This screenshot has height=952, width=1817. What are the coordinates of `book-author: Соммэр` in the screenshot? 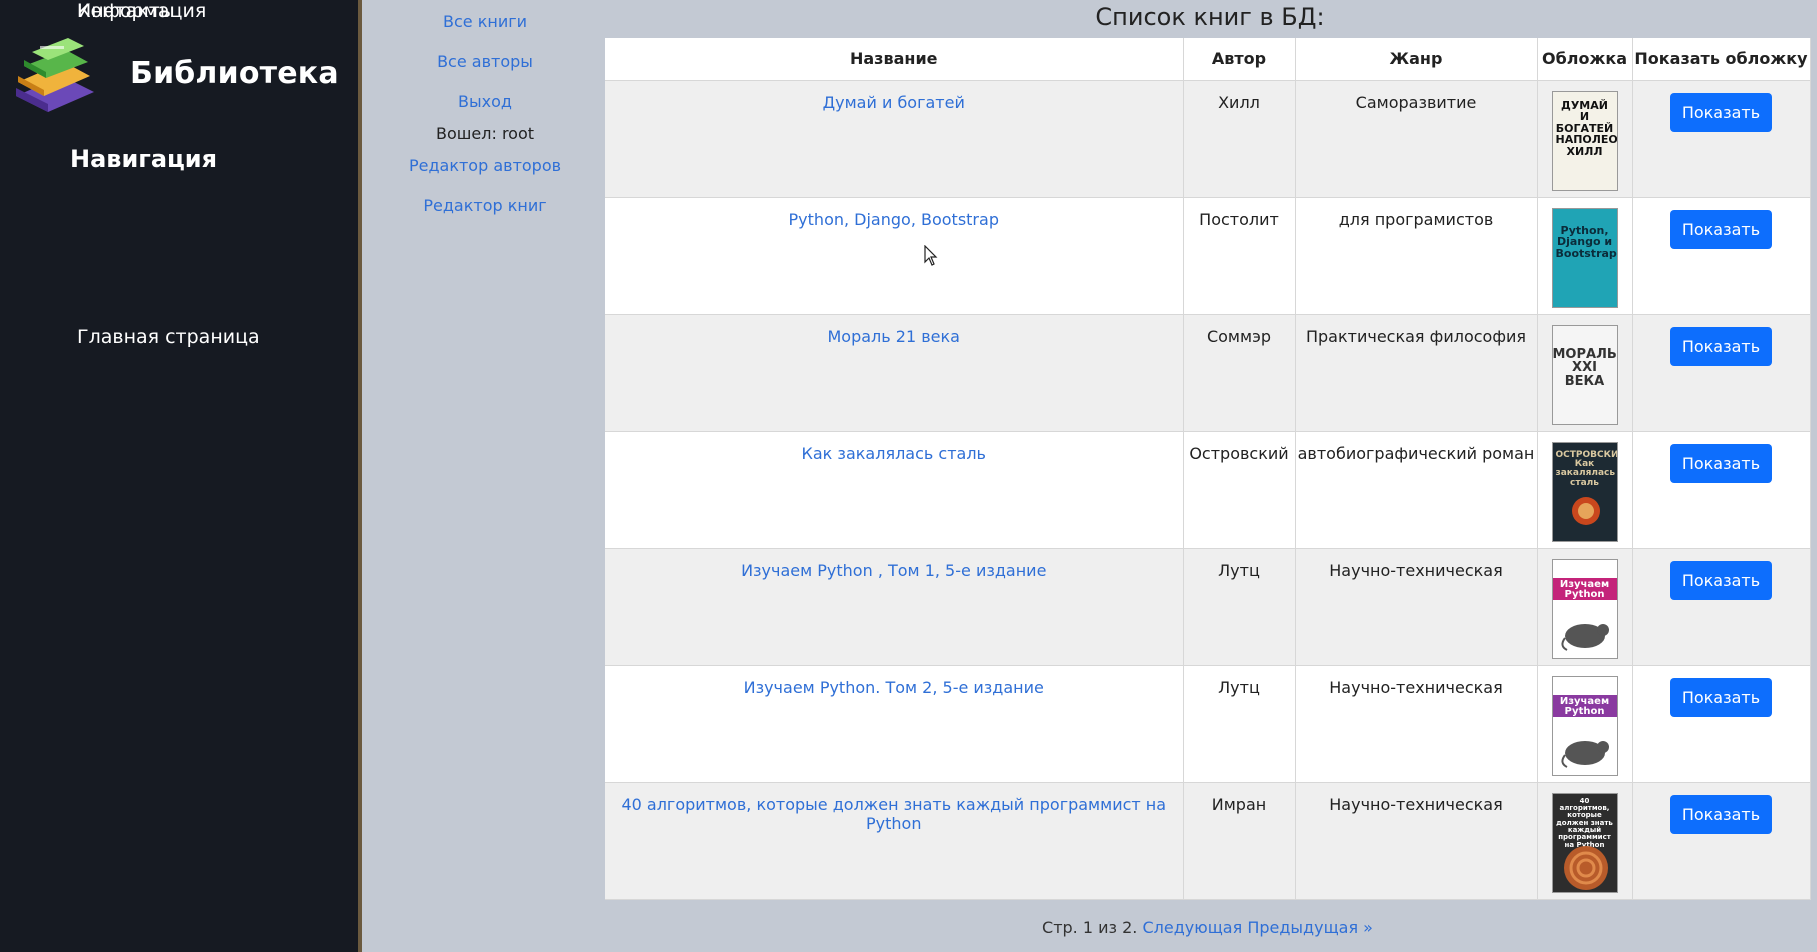 It's located at (1239, 373).